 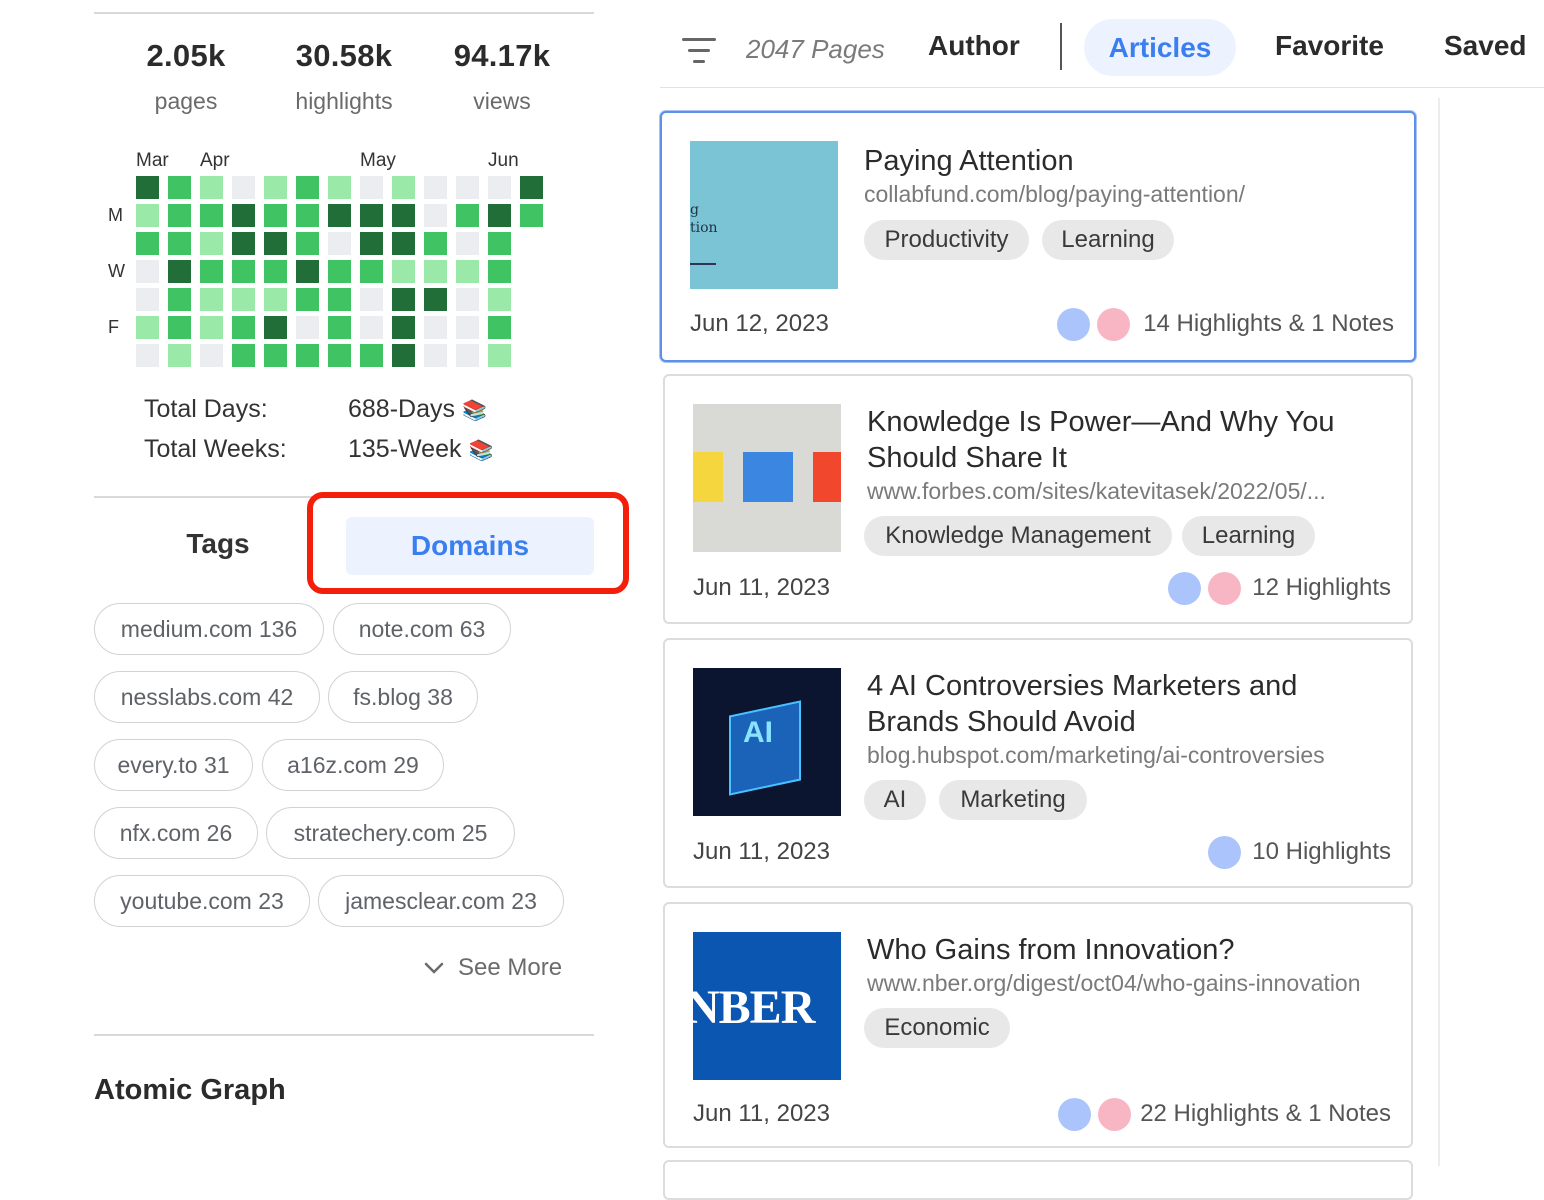 What do you see at coordinates (946, 240) in the screenshot?
I see `article-tag: Productivity` at bounding box center [946, 240].